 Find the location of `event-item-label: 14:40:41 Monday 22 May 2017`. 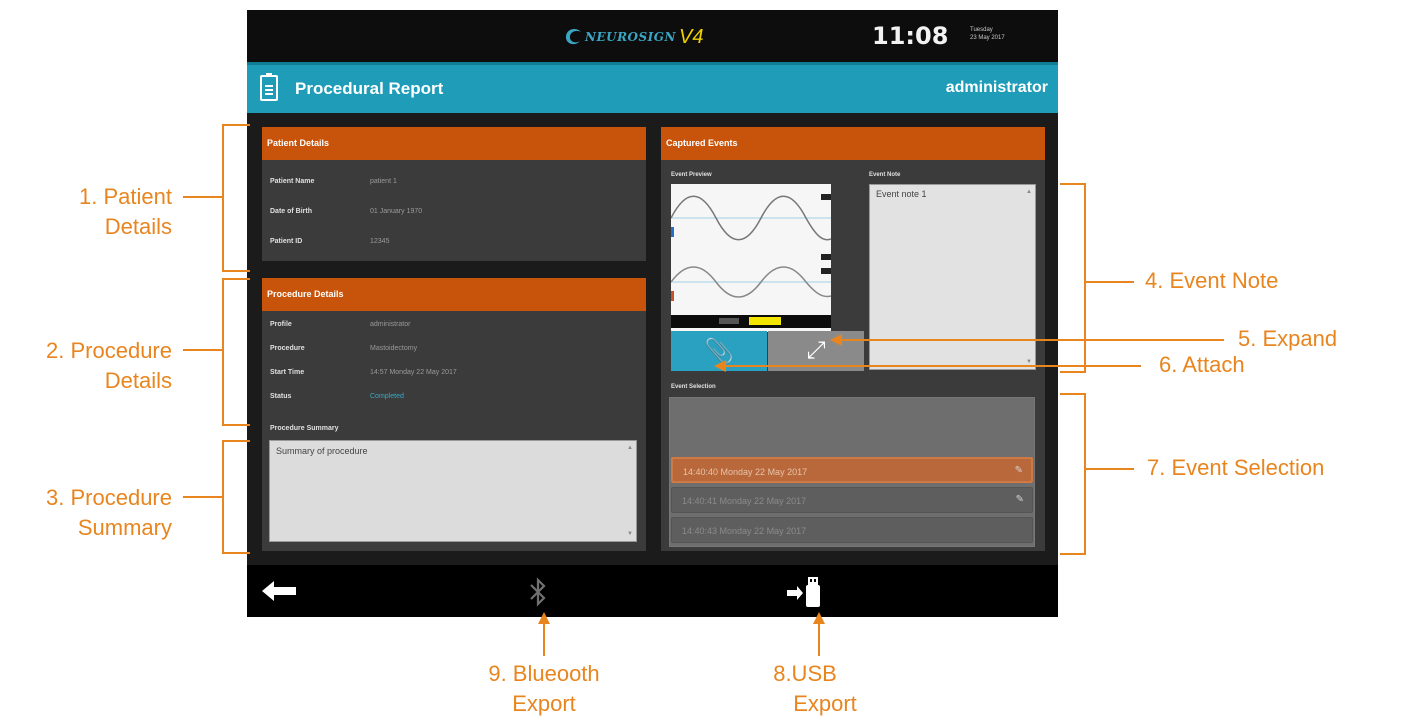

event-item-label: 14:40:41 Monday 22 May 2017 is located at coordinates (744, 501).